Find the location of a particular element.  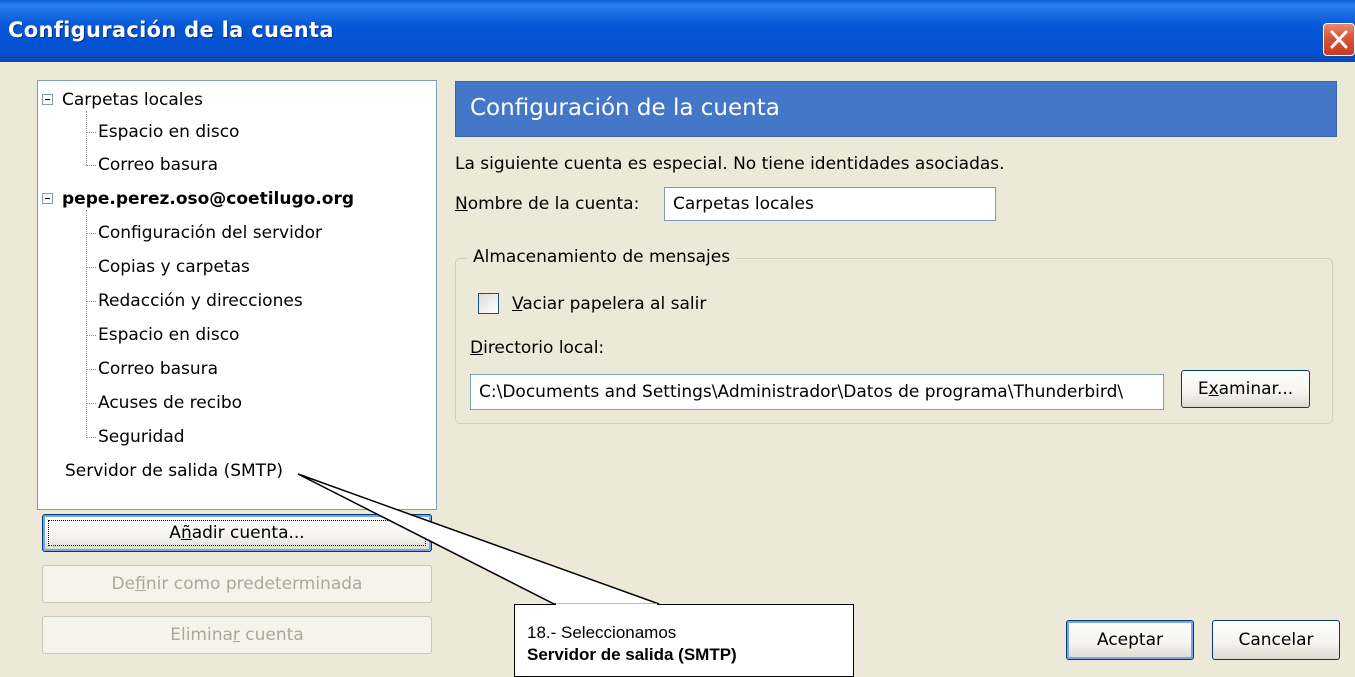

tree-item-copies-folders: Copias y carpetas is located at coordinates (174, 267).